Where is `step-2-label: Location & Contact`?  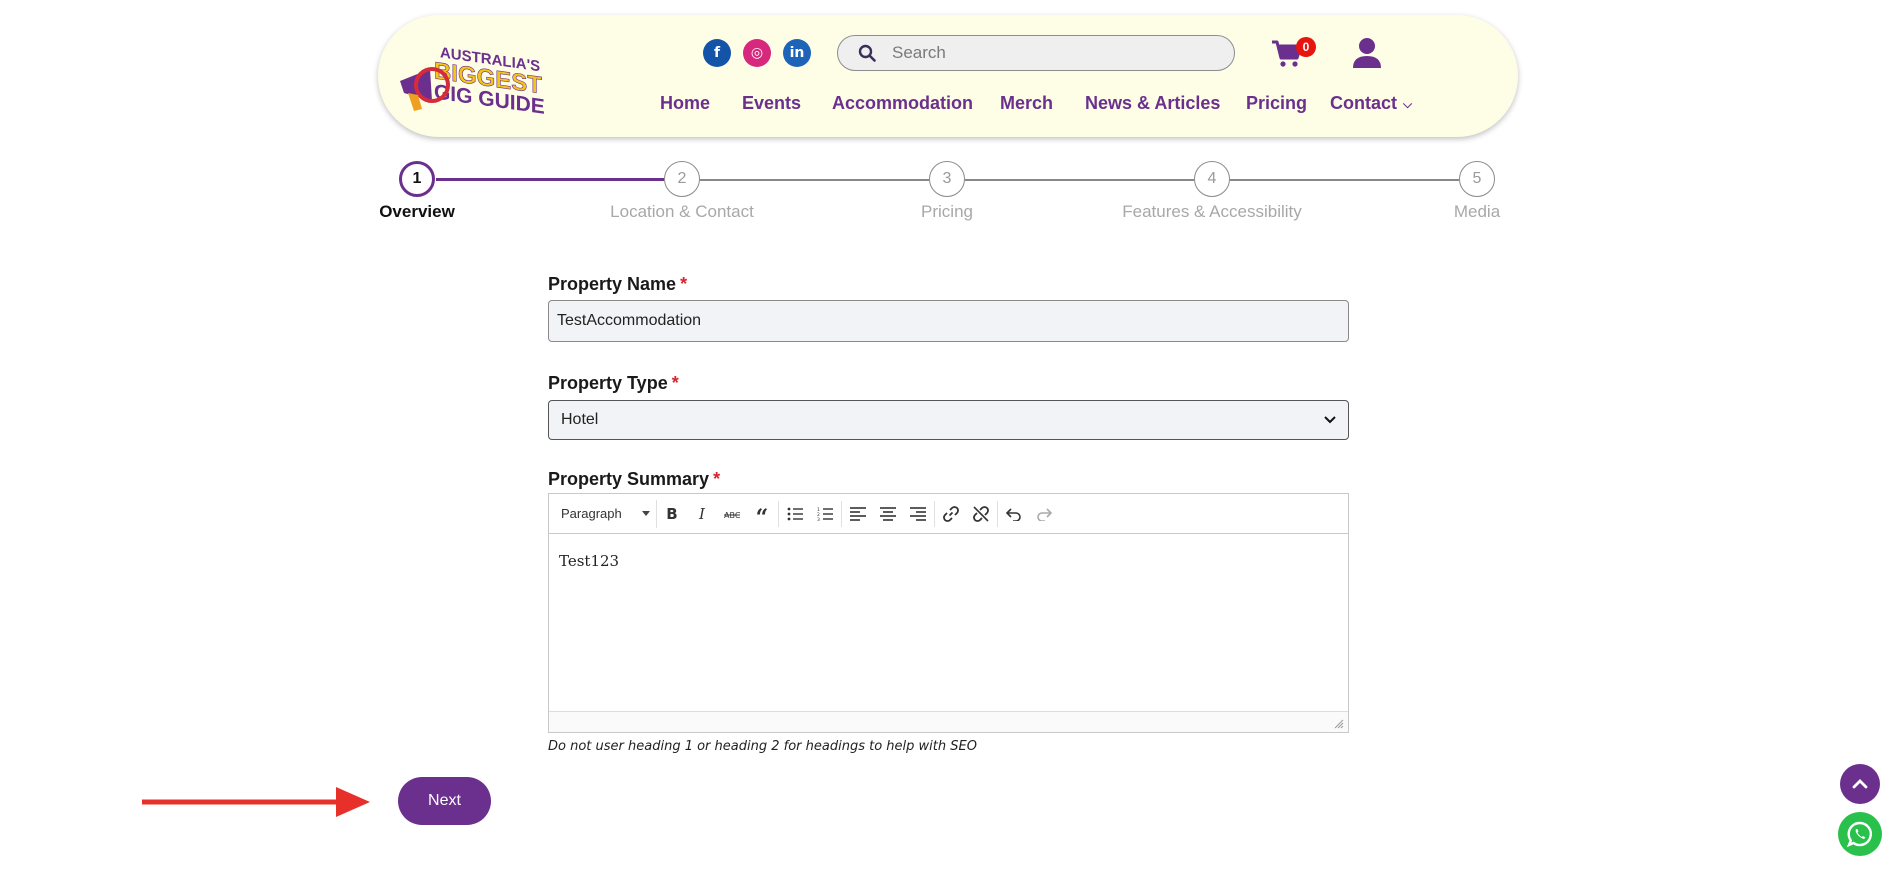 step-2-label: Location & Contact is located at coordinates (682, 211).